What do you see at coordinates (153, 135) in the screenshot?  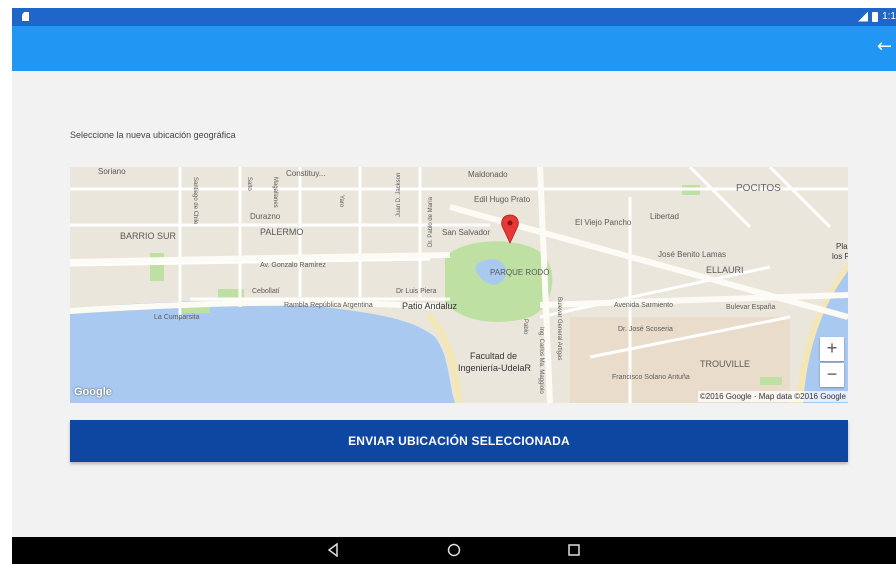 I see `instruction-text: Seleccione la nueva ubicación geográfica` at bounding box center [153, 135].